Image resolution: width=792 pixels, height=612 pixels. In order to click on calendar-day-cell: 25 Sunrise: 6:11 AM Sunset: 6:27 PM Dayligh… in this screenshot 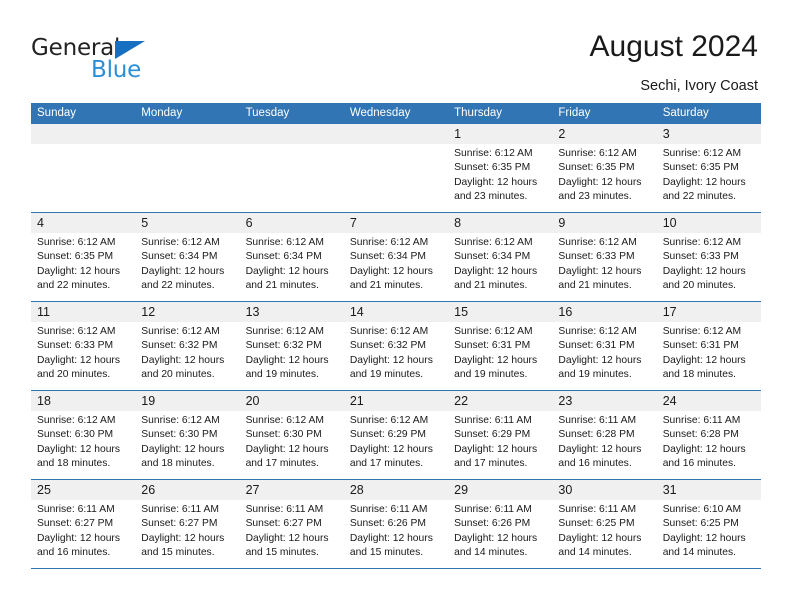, I will do `click(83, 524)`.